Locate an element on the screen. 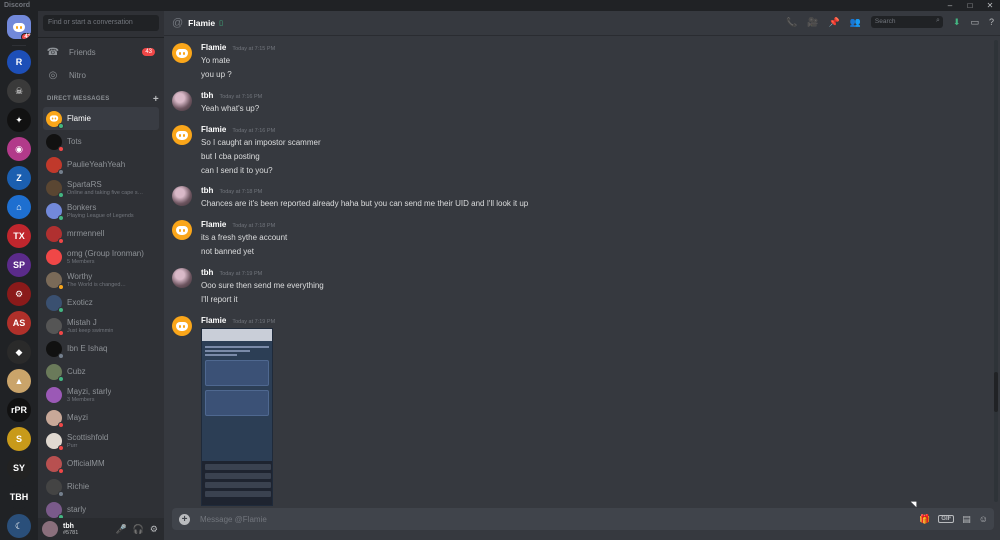 This screenshot has width=1000, height=540. dm-subtitle: Purr is located at coordinates (72, 445).